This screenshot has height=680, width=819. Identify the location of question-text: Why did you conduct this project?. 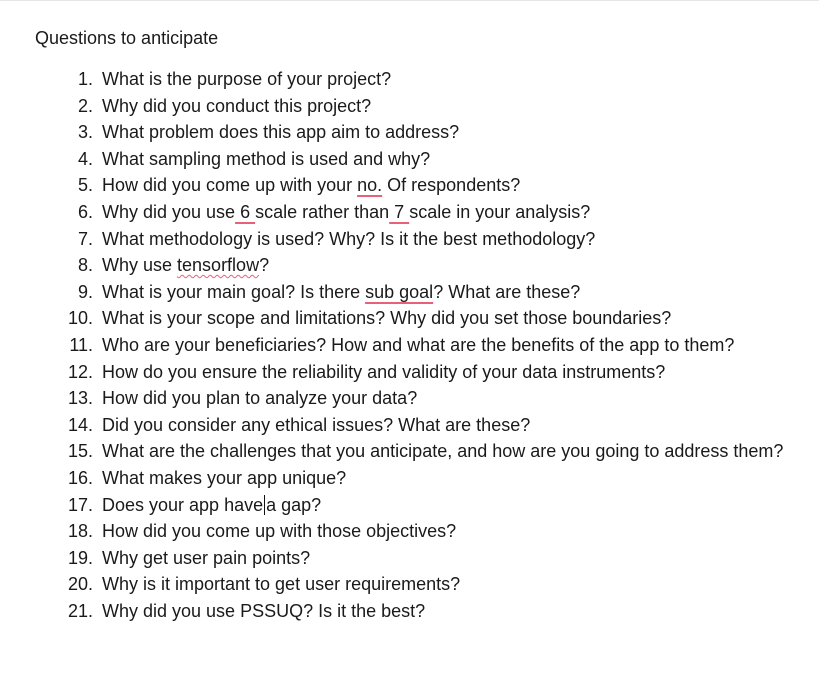
(236, 106).